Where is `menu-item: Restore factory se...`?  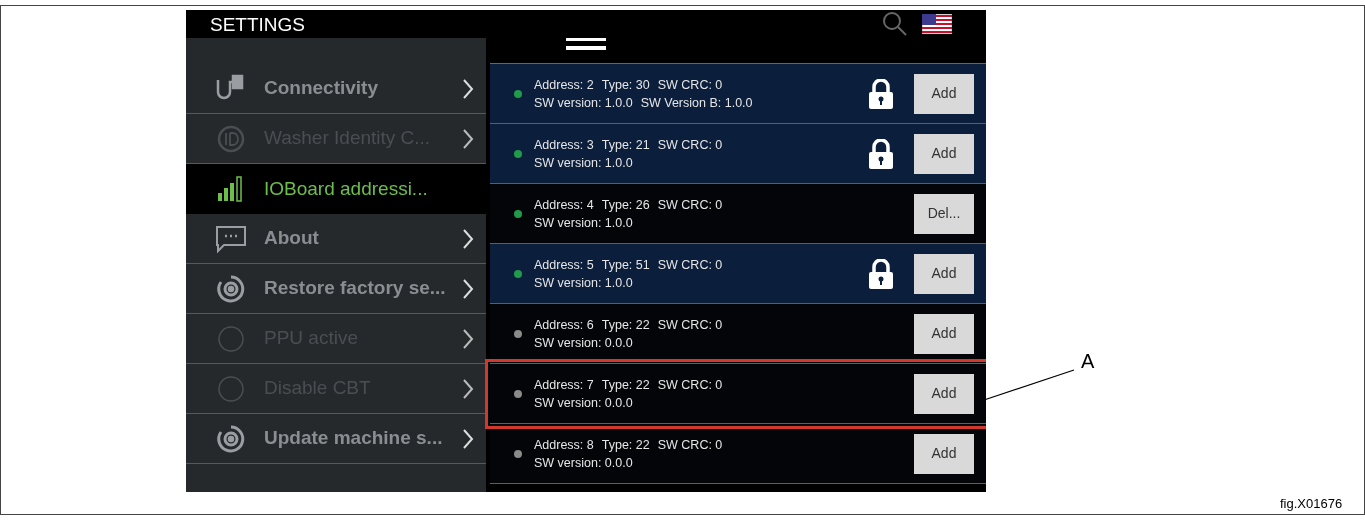
menu-item: Restore factory se... is located at coordinates (336, 289).